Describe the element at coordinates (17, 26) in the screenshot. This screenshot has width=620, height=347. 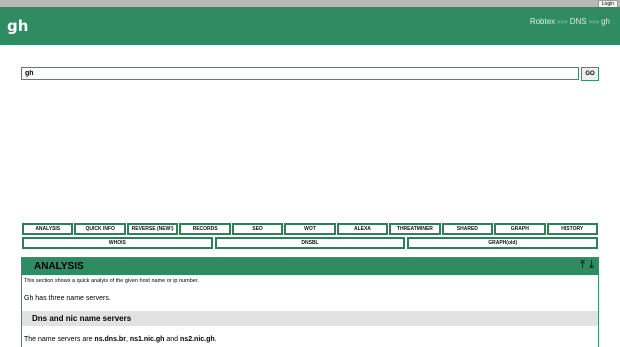
I see `site-logo: gh` at that location.